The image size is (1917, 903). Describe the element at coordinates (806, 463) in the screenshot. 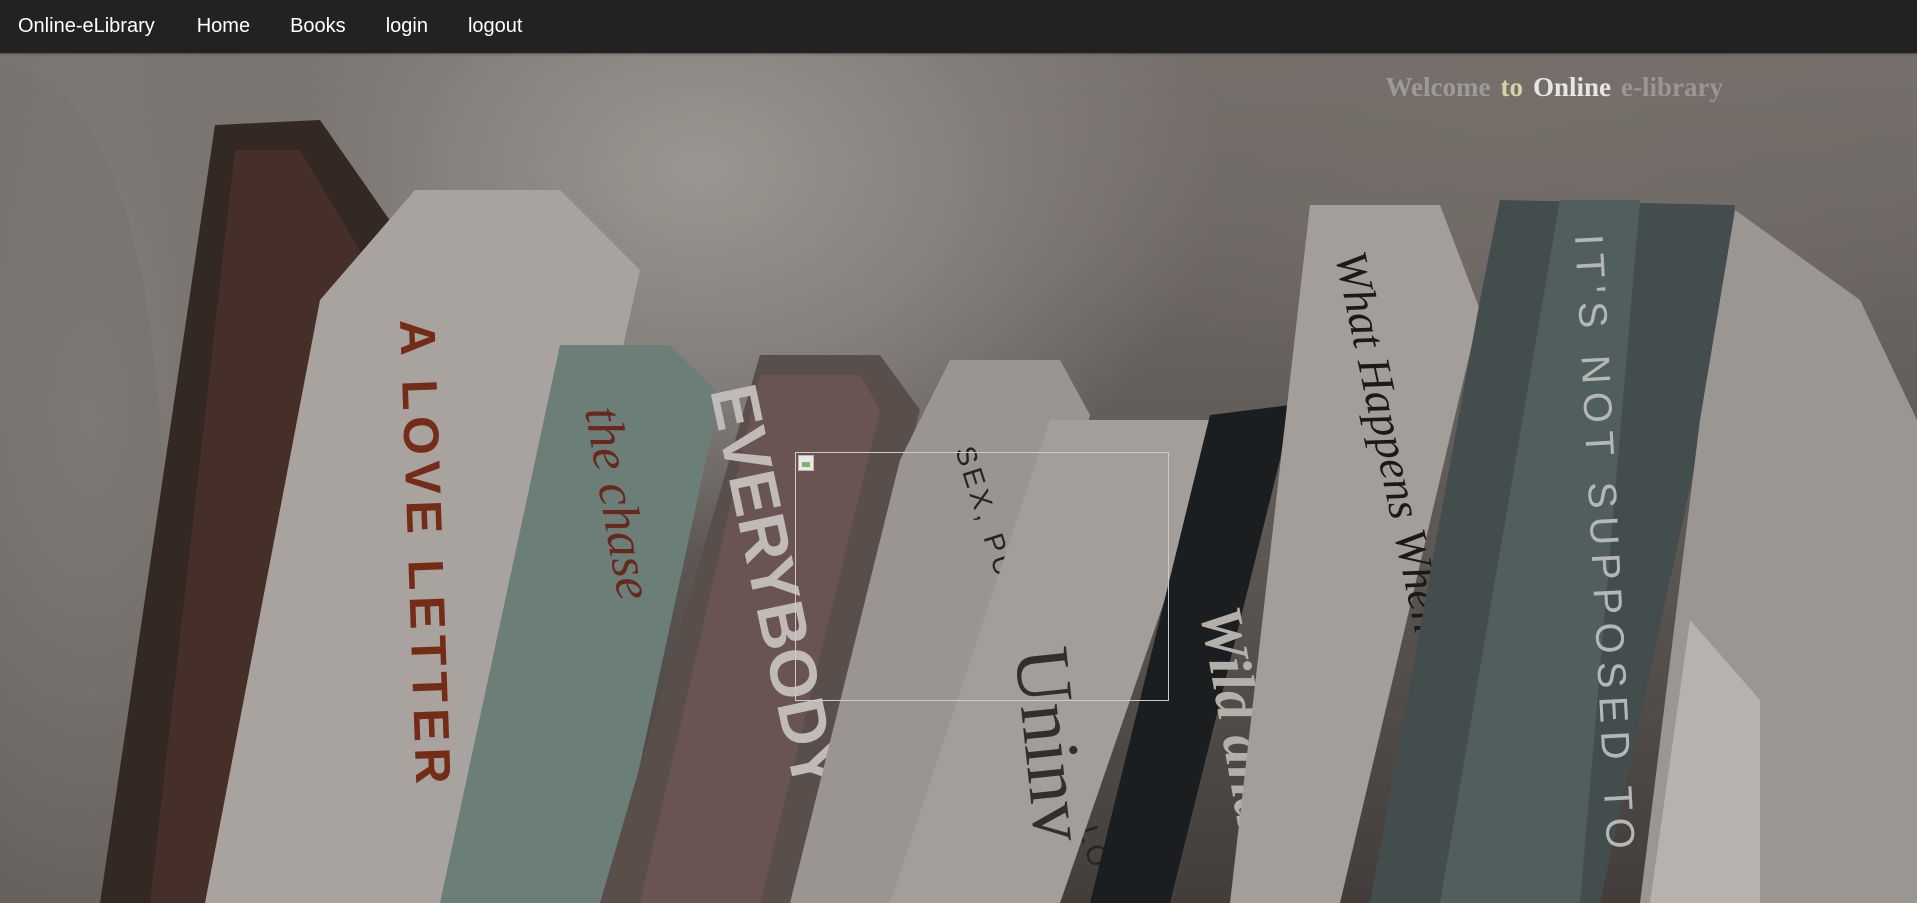

I see `broken-image-icon` at that location.